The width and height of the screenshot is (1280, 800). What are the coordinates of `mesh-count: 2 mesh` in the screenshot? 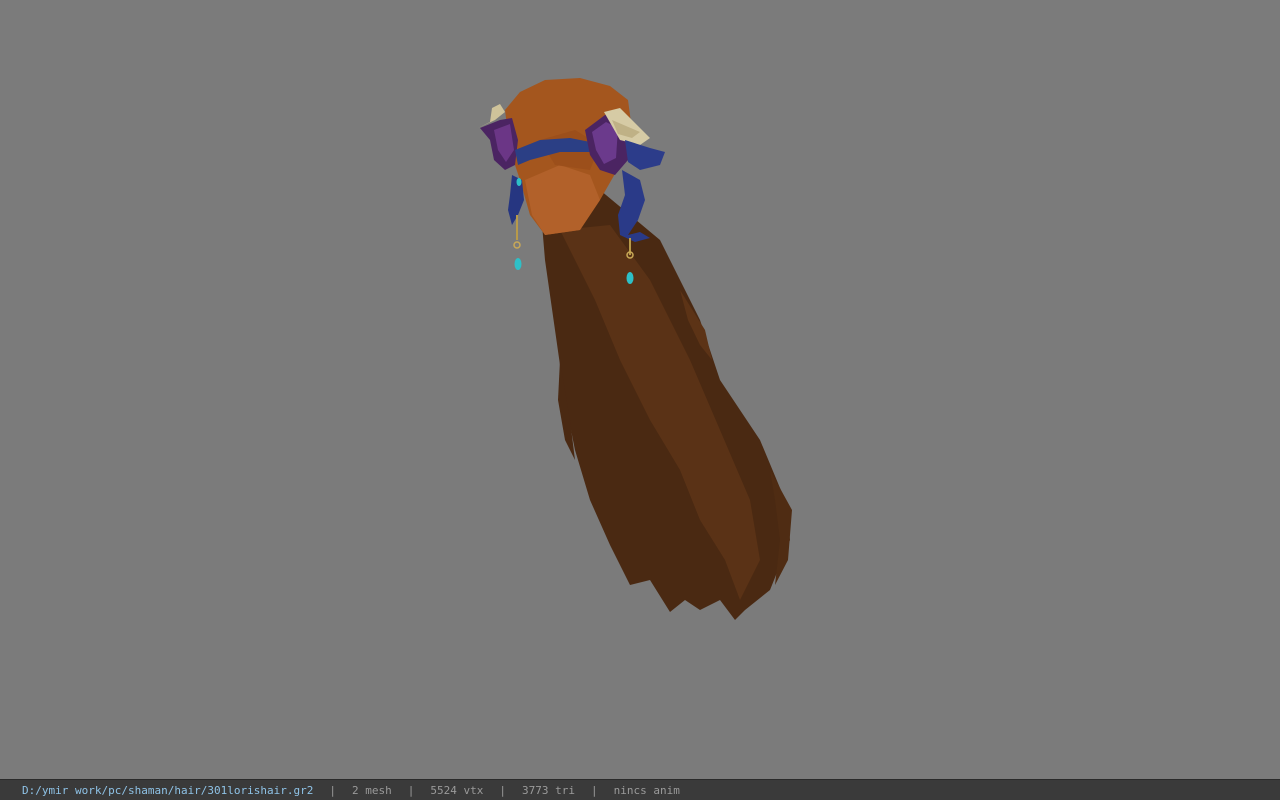 It's located at (372, 790).